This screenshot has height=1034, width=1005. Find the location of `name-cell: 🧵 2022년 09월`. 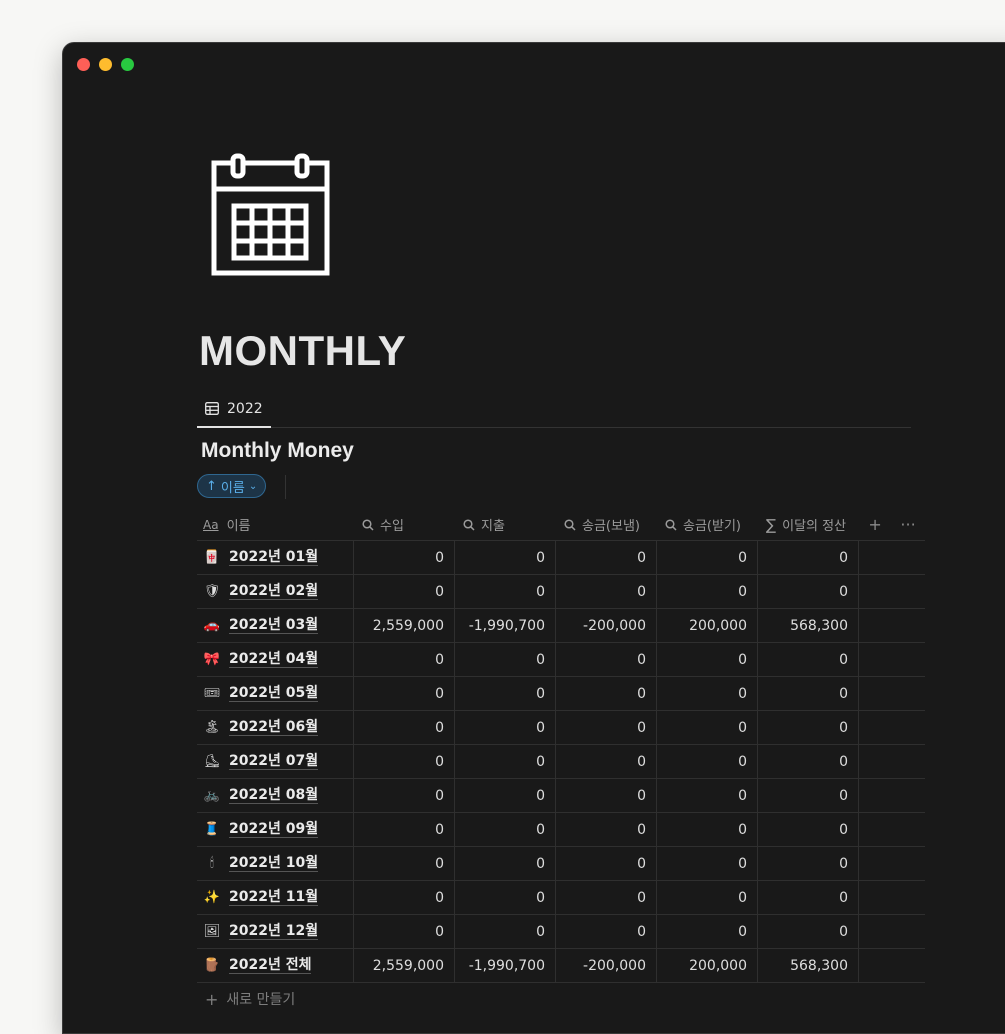

name-cell: 🧵 2022년 09월 is located at coordinates (275, 829).